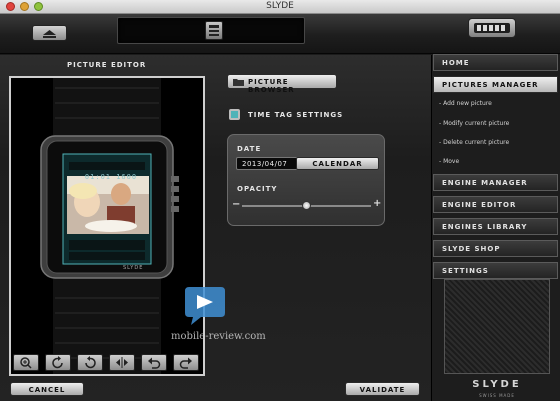 The width and height of the screenshot is (560, 401). I want to click on flip-horizontal-button, so click(122, 362).